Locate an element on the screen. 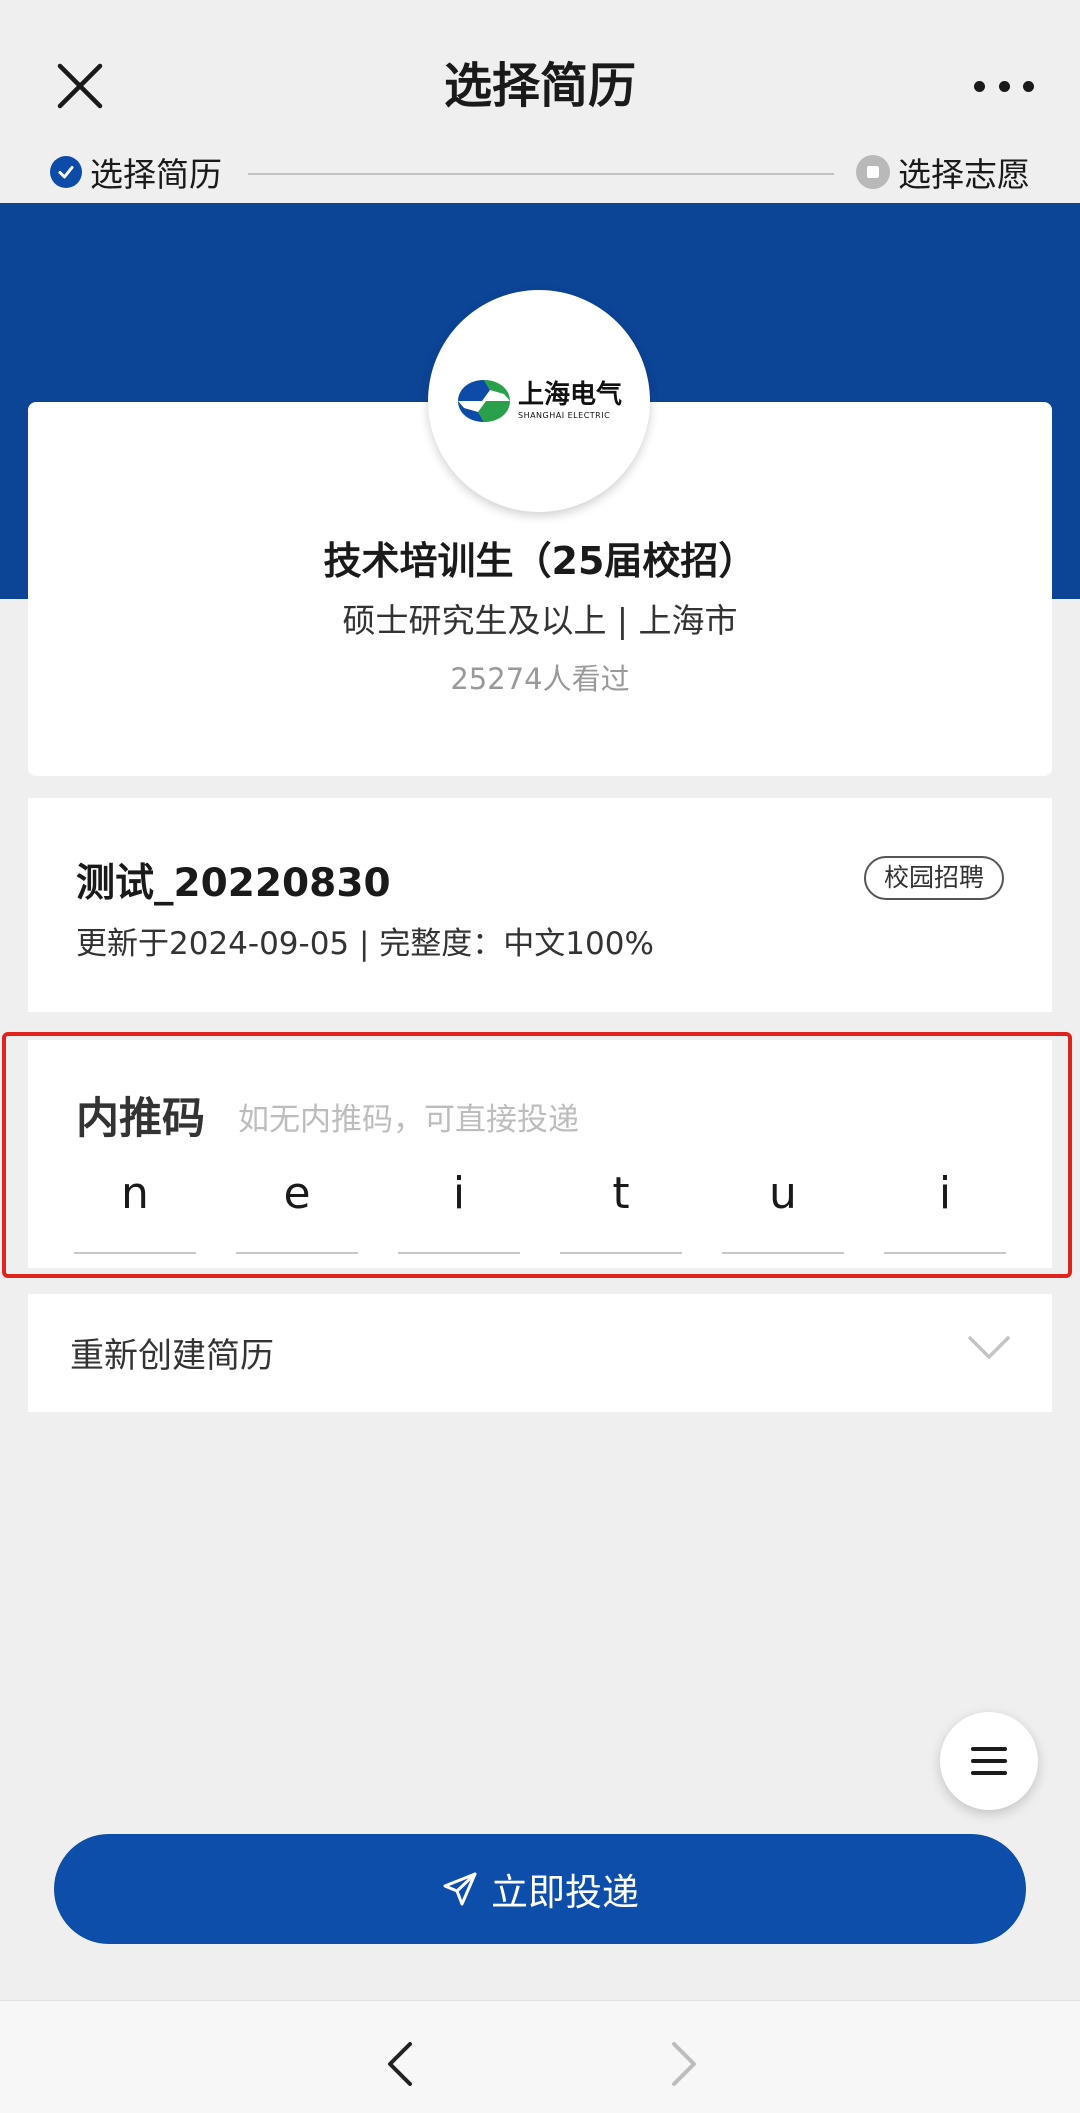  step-label: 选择简历 is located at coordinates (156, 174).